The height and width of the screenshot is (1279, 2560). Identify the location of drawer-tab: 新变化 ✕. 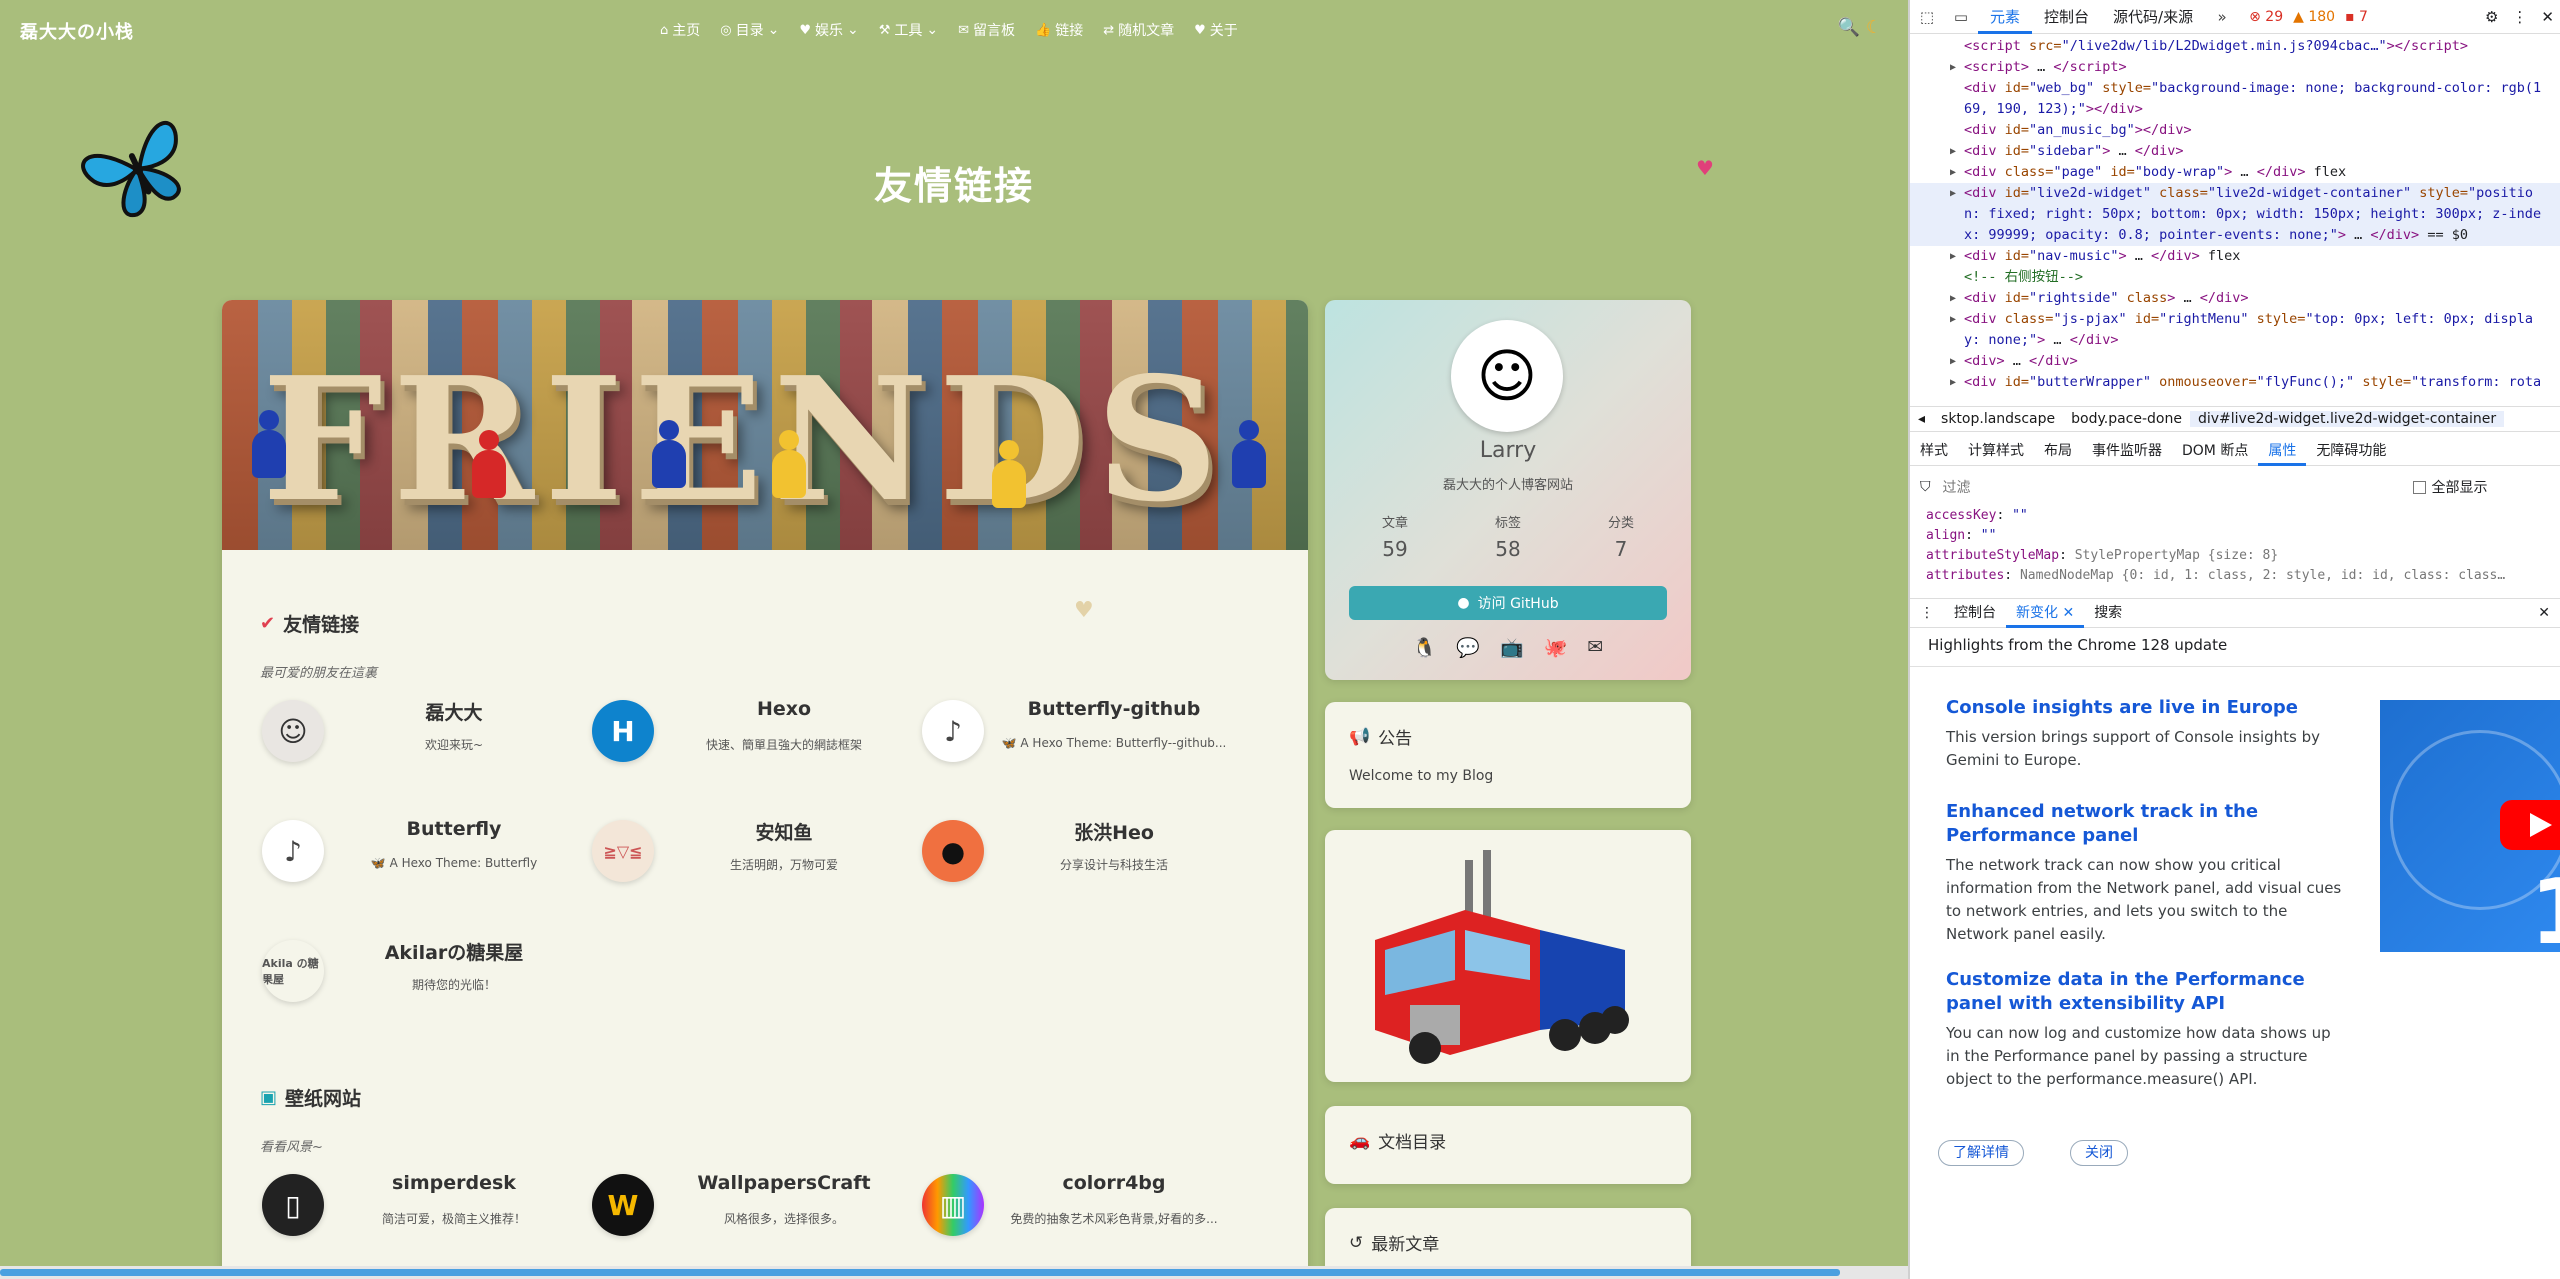
(2045, 613).